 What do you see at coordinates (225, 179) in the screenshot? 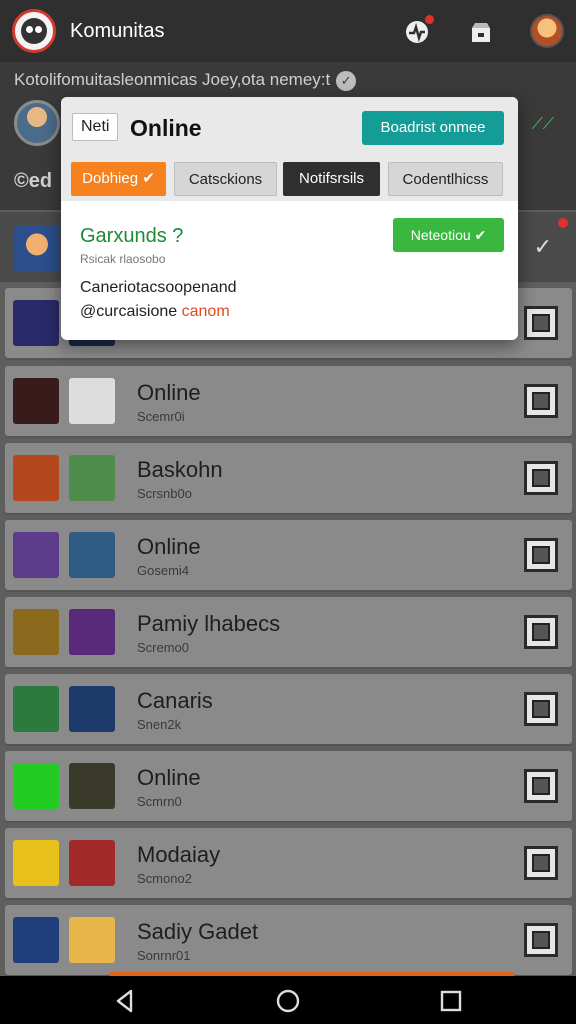
I see `tab-catsckions: Catsckions` at bounding box center [225, 179].